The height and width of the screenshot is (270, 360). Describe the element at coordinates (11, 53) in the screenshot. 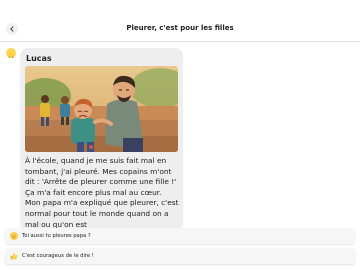

I see `smiling-face-icon` at that location.